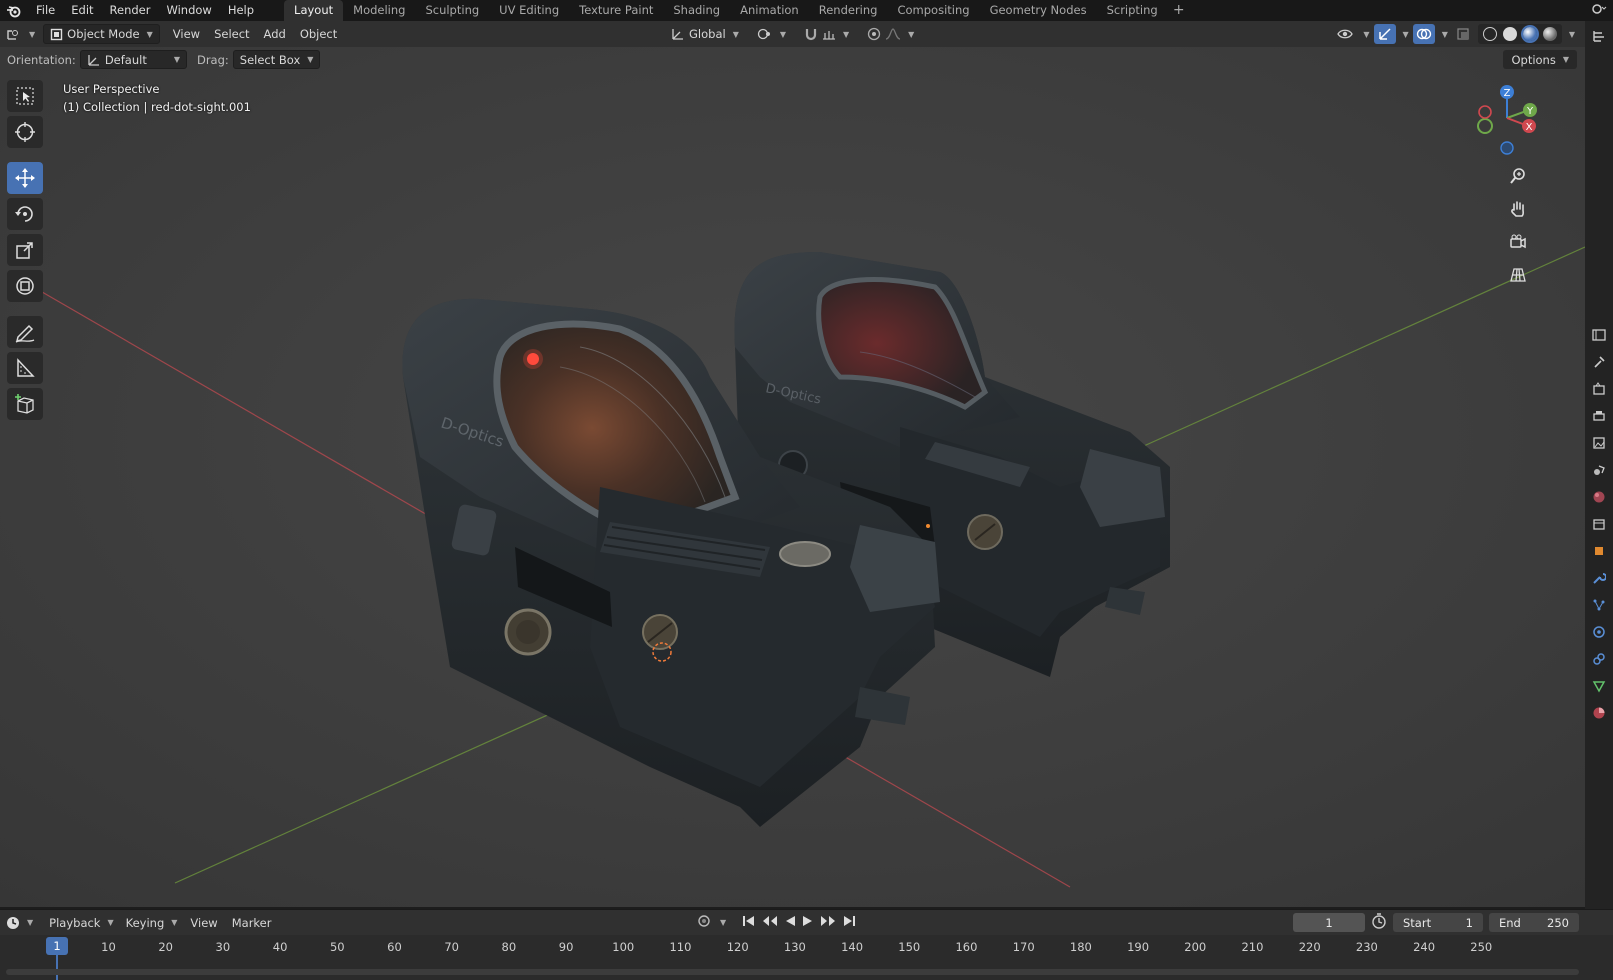 This screenshot has width=1613, height=980. What do you see at coordinates (56, 34) in the screenshot?
I see `object-mode-icon` at bounding box center [56, 34].